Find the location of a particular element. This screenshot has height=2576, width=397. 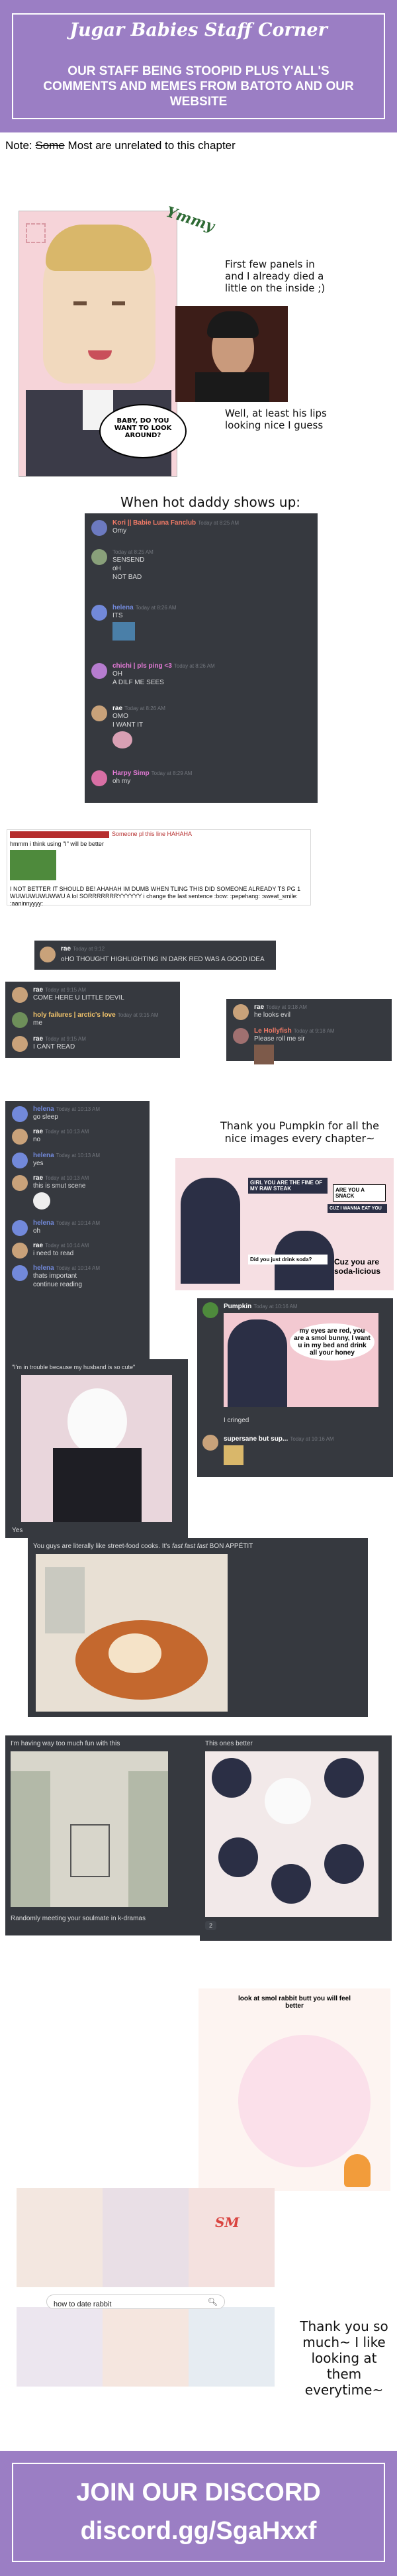

discord-invite-link: discord.gg/SgaHxxf is located at coordinates (198, 2531).